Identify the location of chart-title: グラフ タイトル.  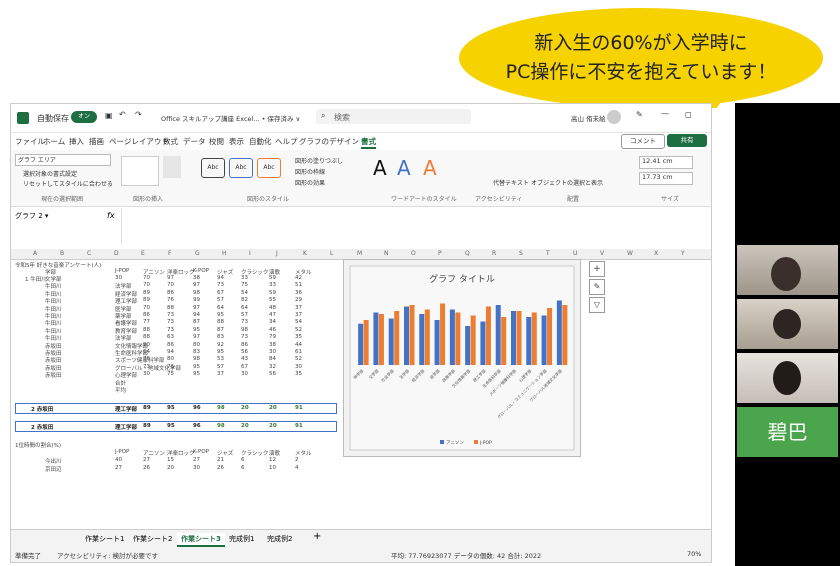
(462, 279).